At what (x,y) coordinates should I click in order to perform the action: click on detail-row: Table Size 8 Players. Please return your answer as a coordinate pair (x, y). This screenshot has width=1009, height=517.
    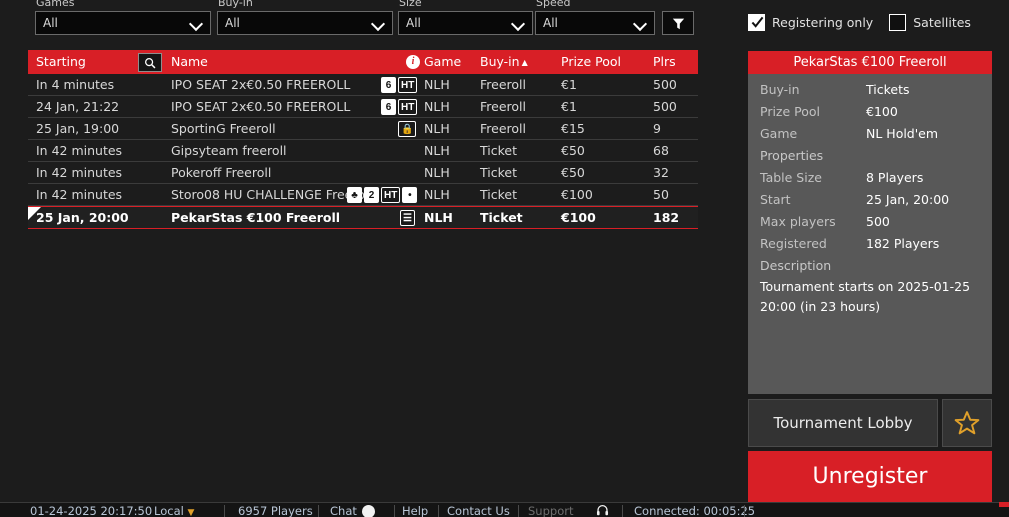
    Looking at the image, I should click on (870, 178).